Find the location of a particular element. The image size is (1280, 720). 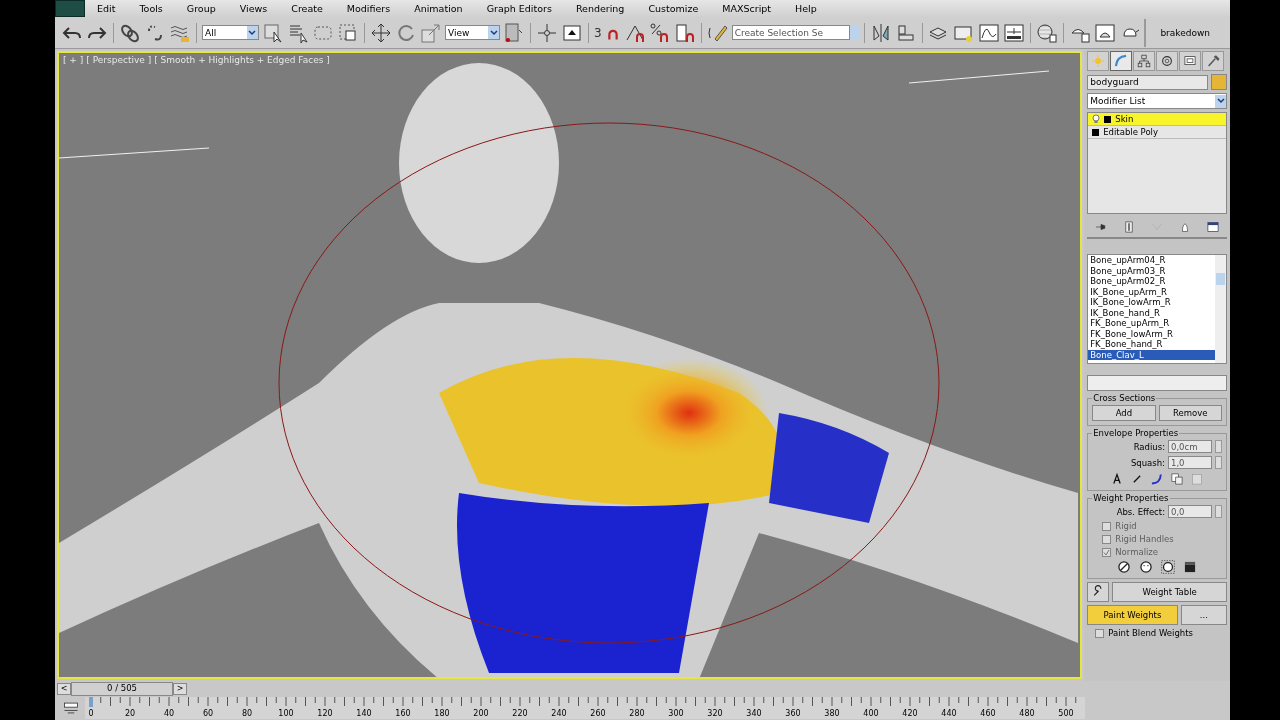

frame-label: 40 is located at coordinates (169, 713).